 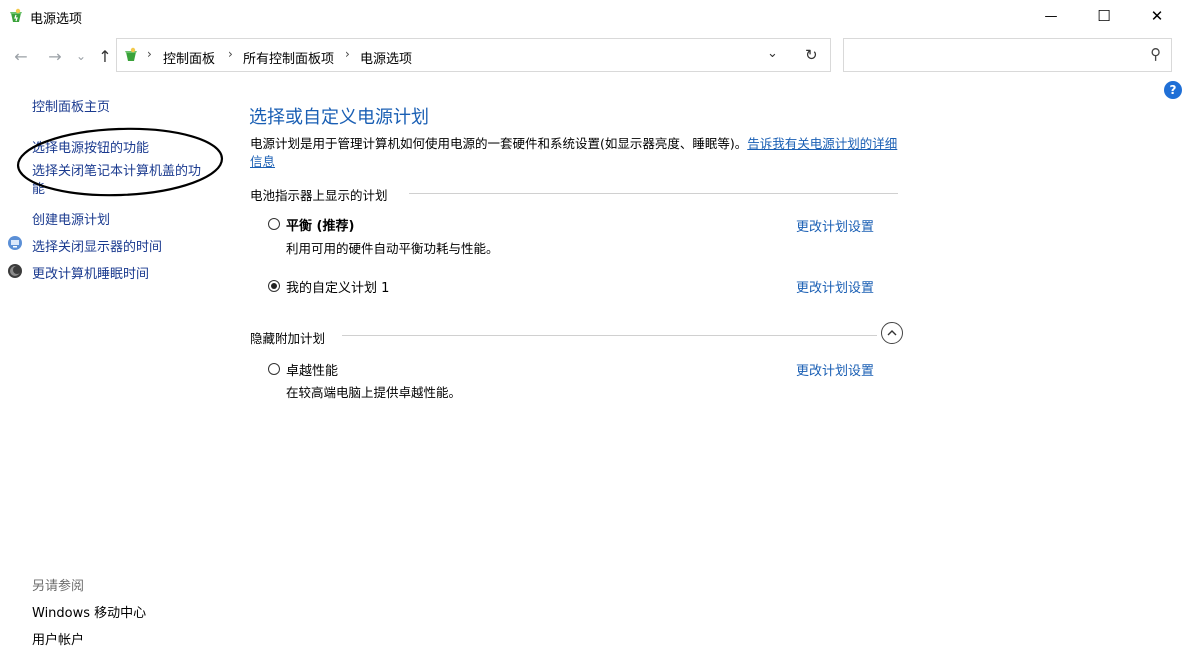 I want to click on plan-balanced-radio, so click(x=274, y=224).